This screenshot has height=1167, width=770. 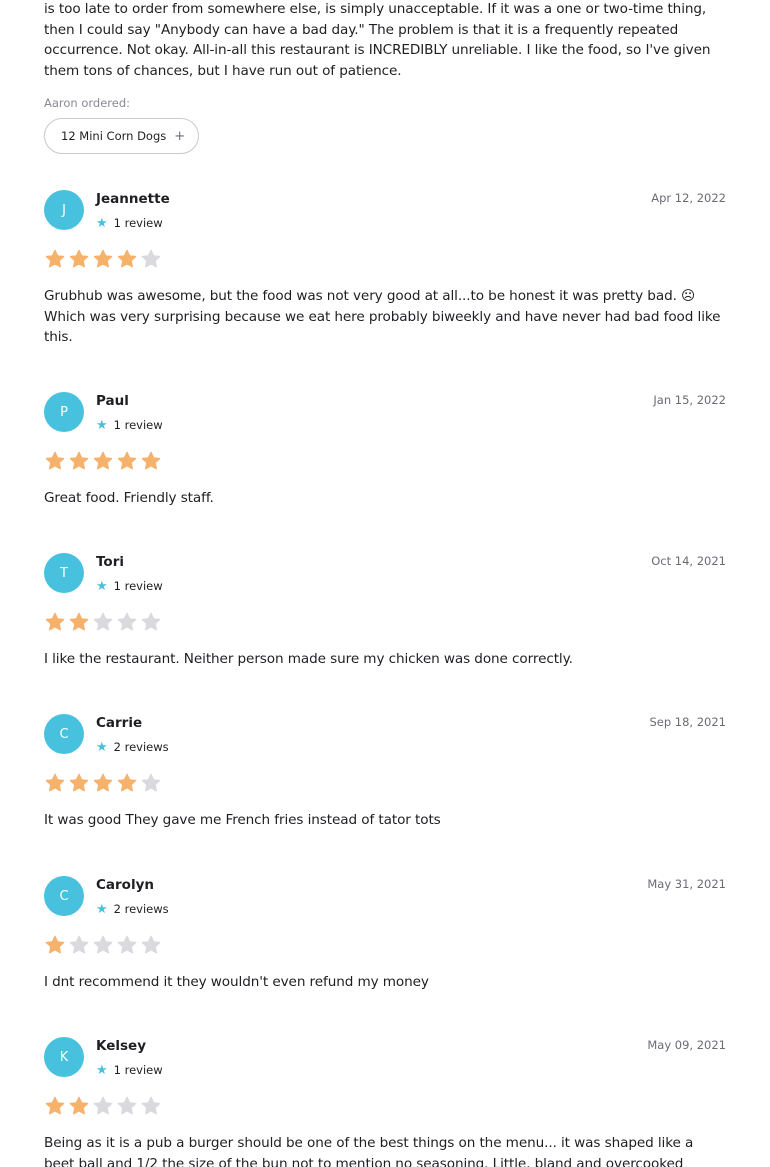 I want to click on review-date: May 09, 2021, so click(x=686, y=1045).